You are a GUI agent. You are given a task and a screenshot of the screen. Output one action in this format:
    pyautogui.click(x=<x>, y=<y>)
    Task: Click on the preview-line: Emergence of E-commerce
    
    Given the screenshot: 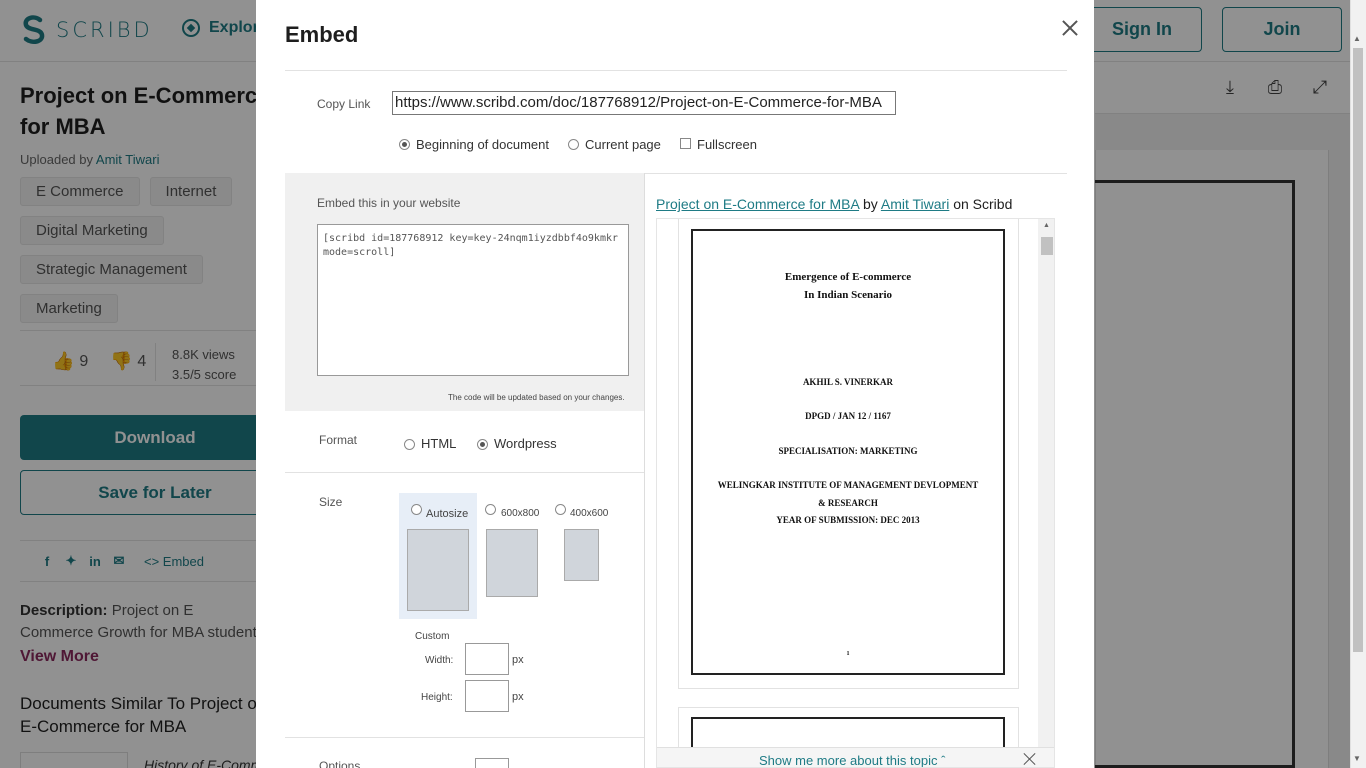 What is the action you would take?
    pyautogui.click(x=848, y=277)
    